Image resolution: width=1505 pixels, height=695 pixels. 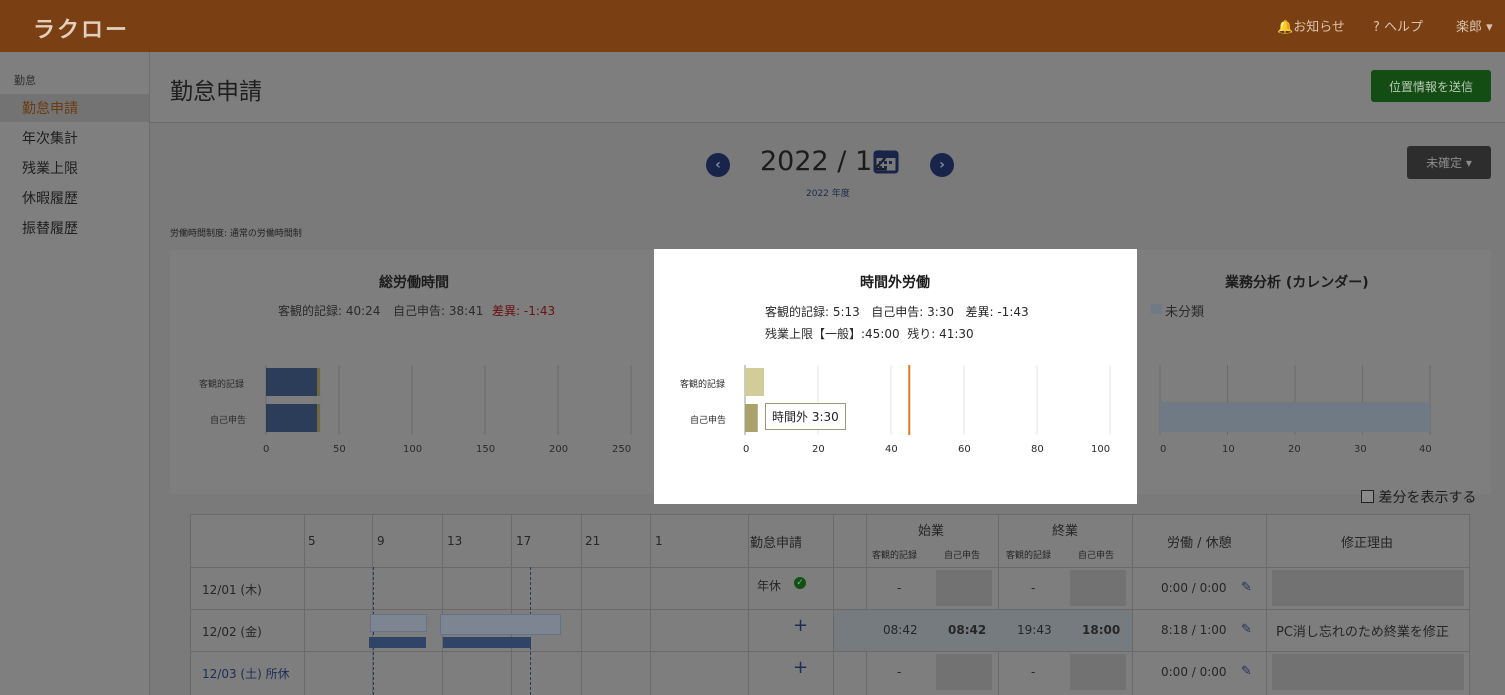 I want to click on status-dropdown: 未確定 ▾, so click(x=1449, y=162).